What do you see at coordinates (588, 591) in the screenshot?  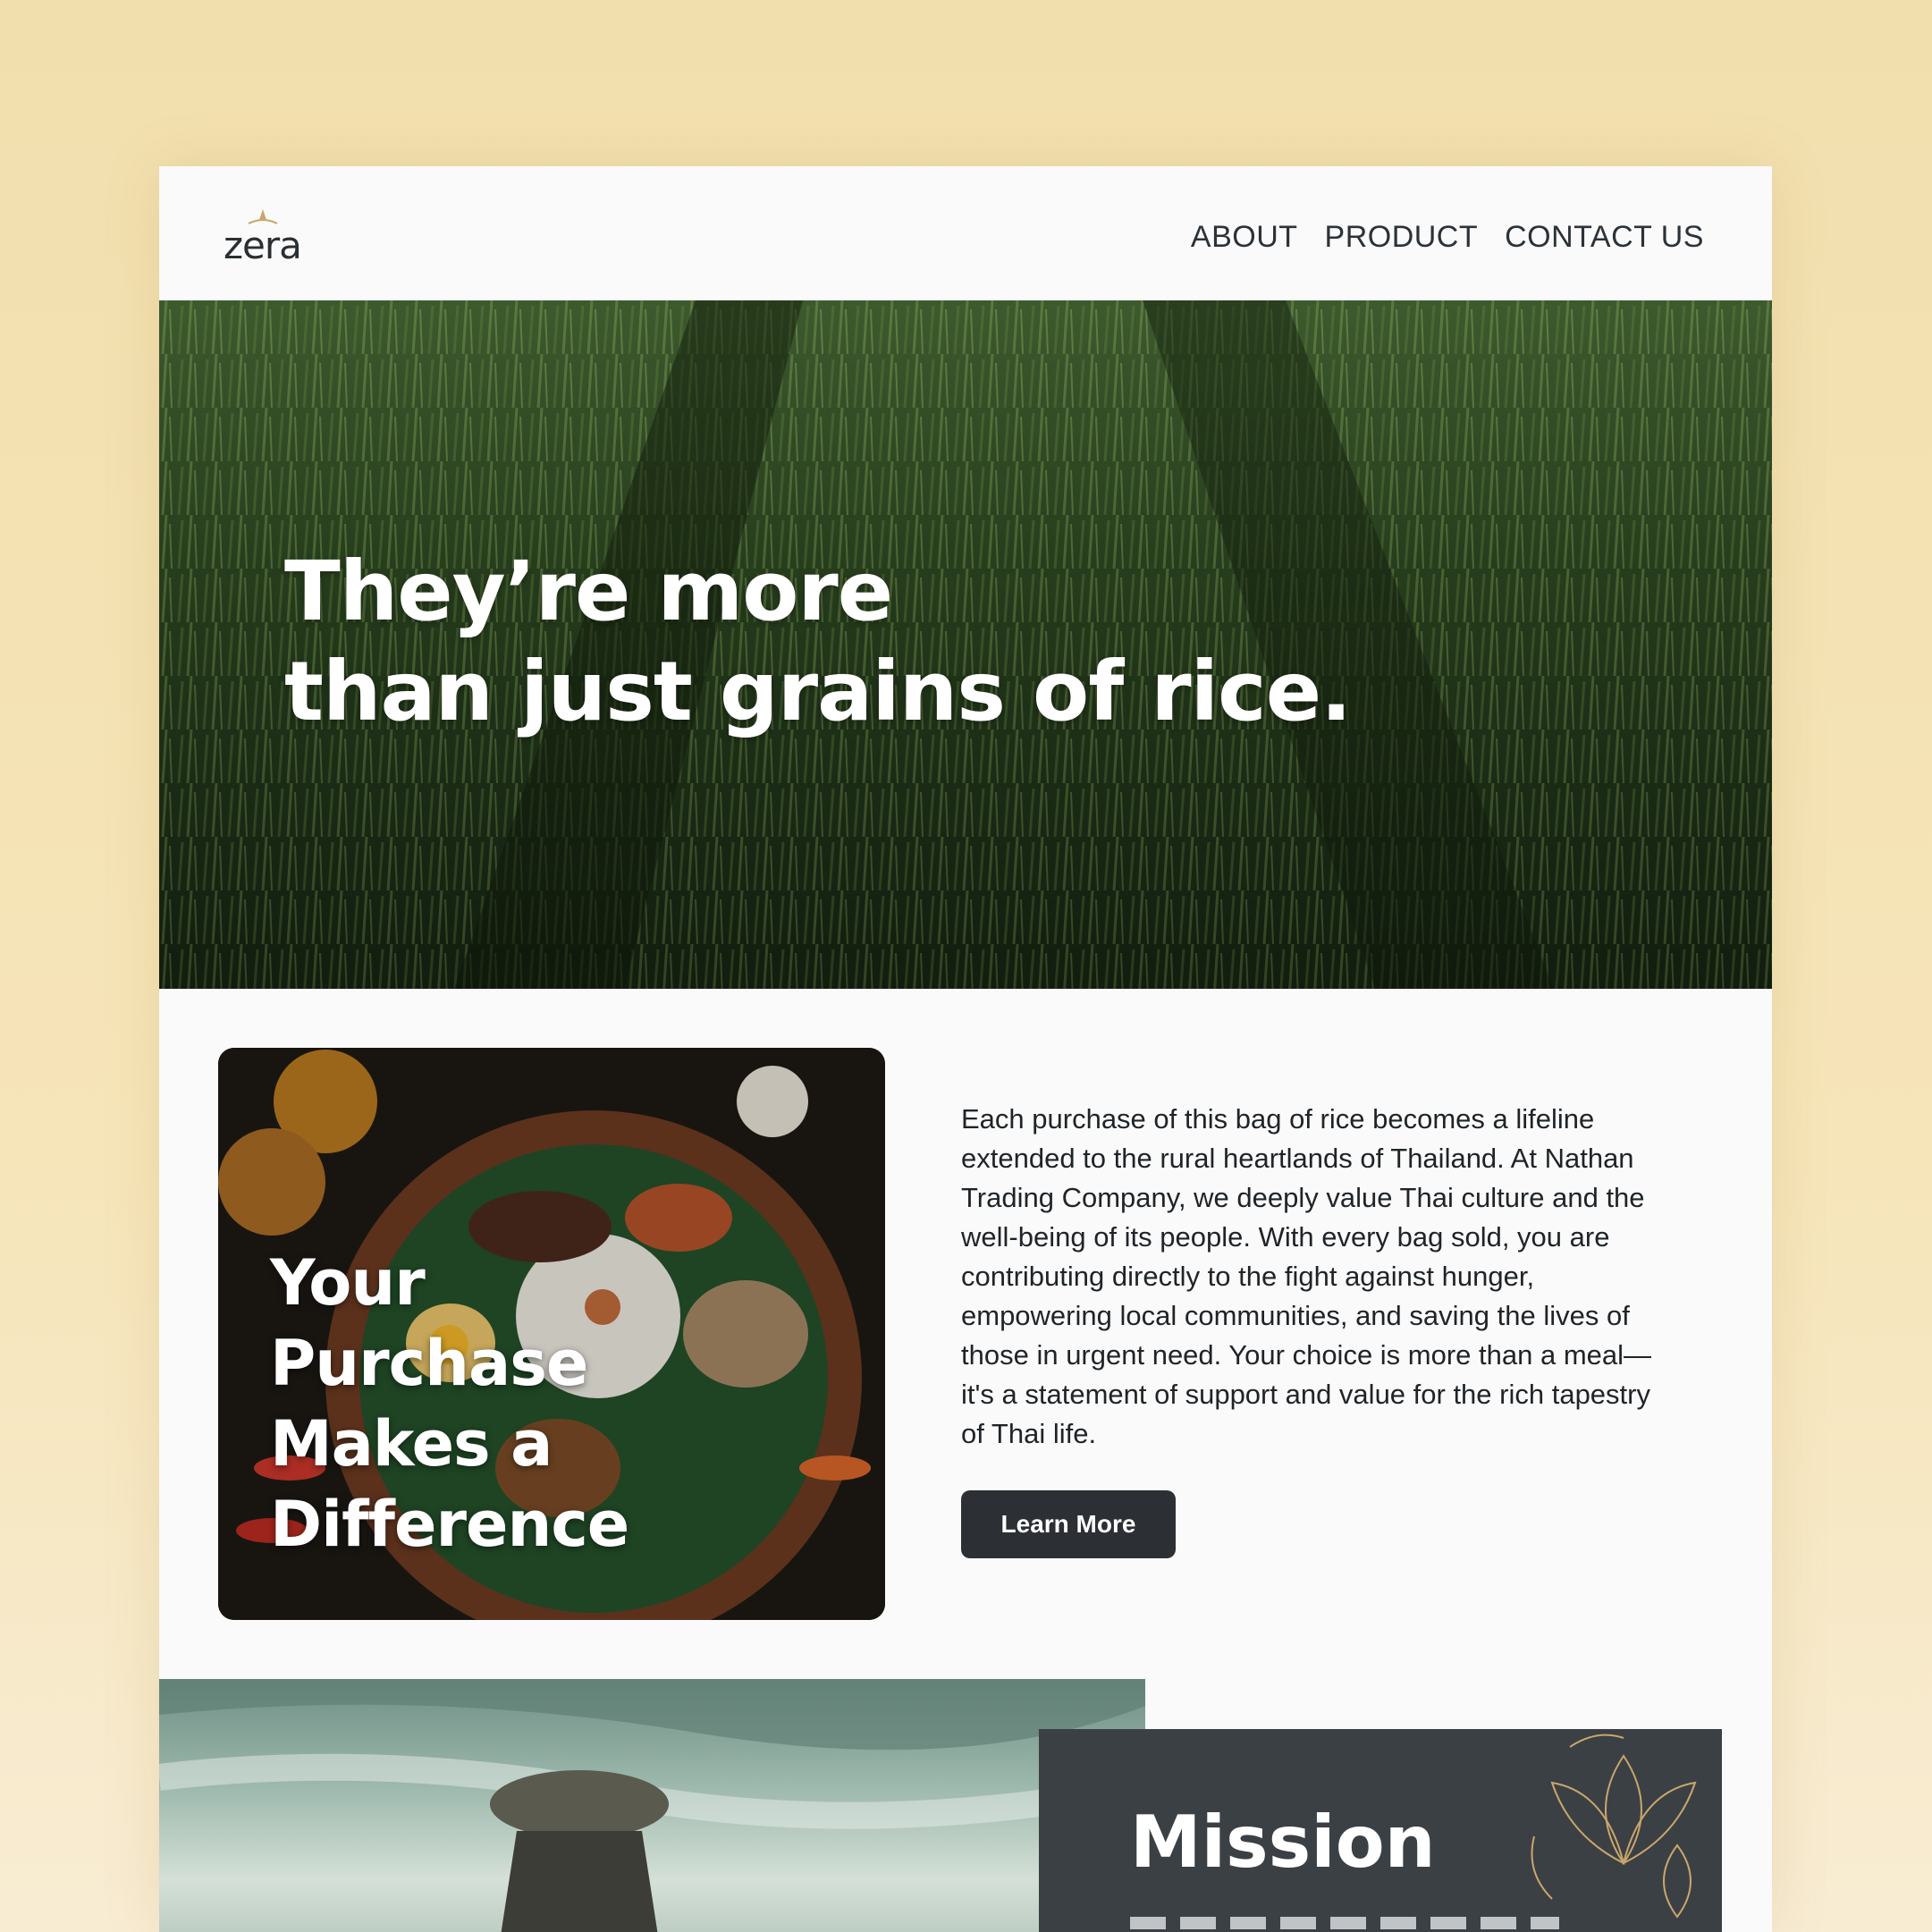 I see `hero-line-1: They’re more` at bounding box center [588, 591].